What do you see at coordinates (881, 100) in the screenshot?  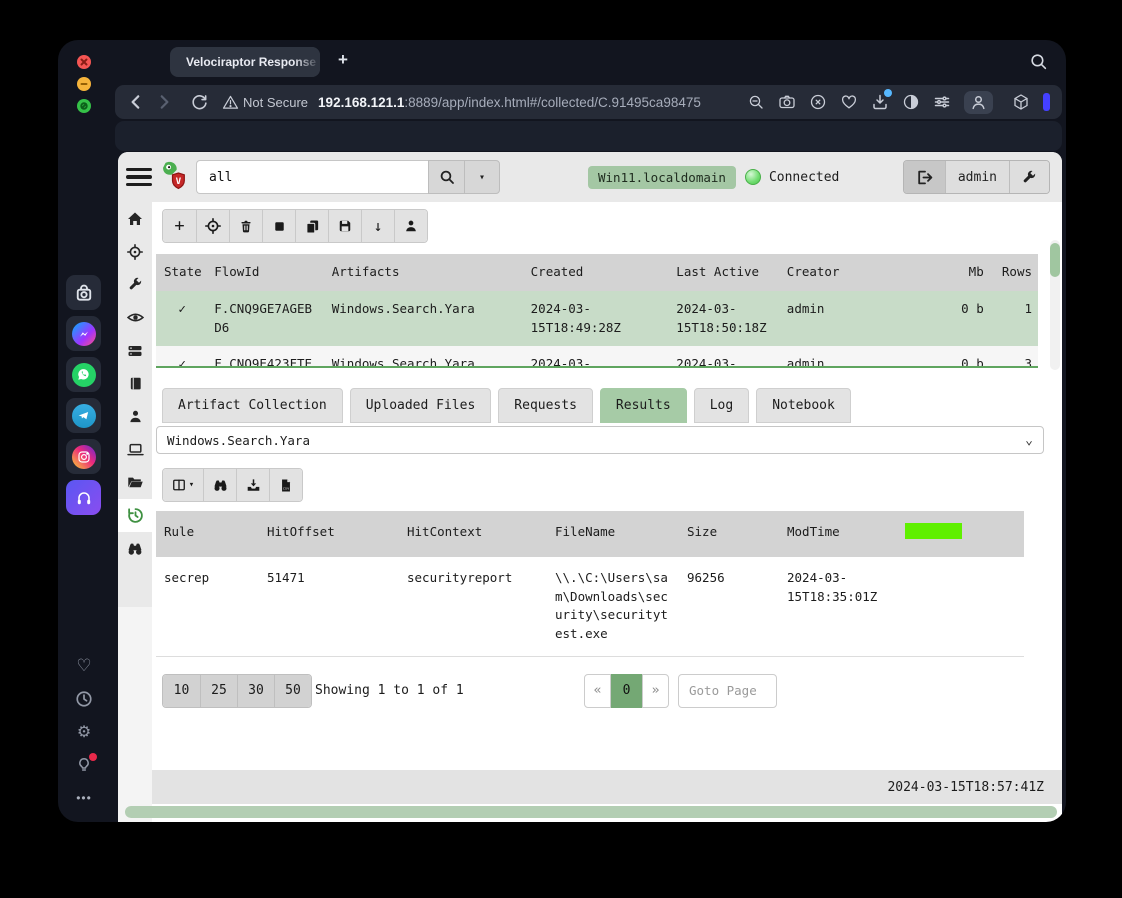 I see `downloads-icon` at bounding box center [881, 100].